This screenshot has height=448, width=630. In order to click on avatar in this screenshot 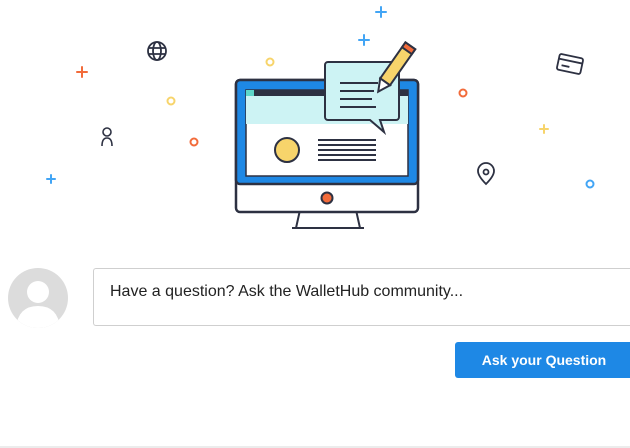, I will do `click(38, 298)`.